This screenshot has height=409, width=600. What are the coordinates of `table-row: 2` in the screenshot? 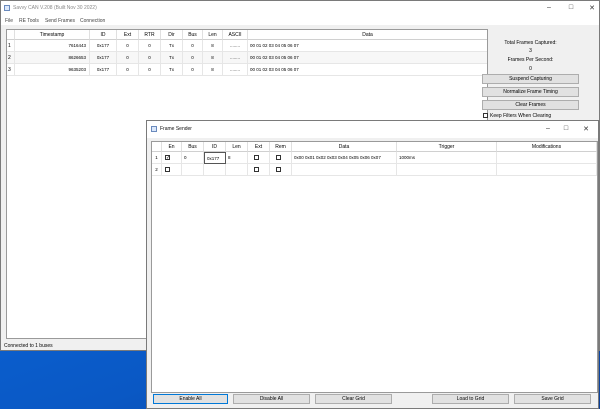 It's located at (374, 170).